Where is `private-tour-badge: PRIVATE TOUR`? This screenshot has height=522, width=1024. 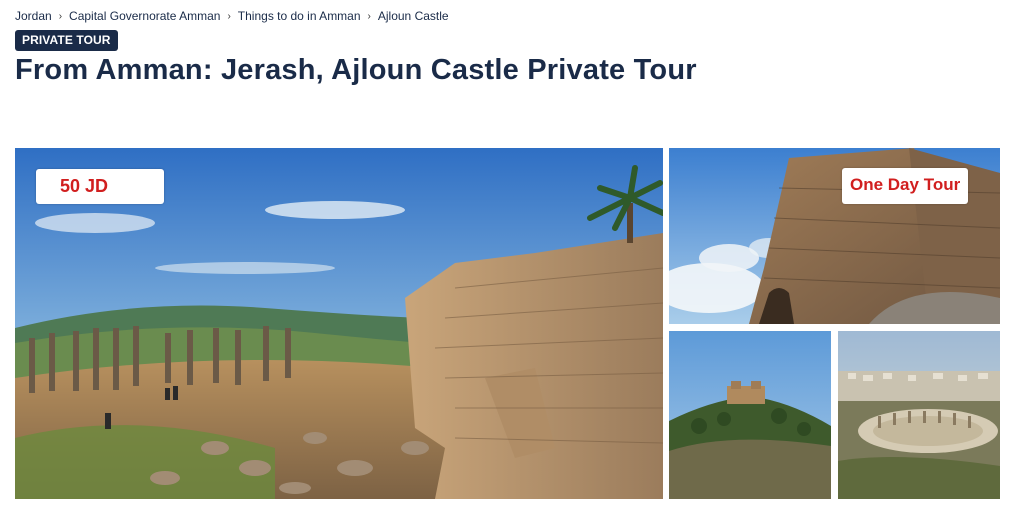
private-tour-badge: PRIVATE TOUR is located at coordinates (66, 40).